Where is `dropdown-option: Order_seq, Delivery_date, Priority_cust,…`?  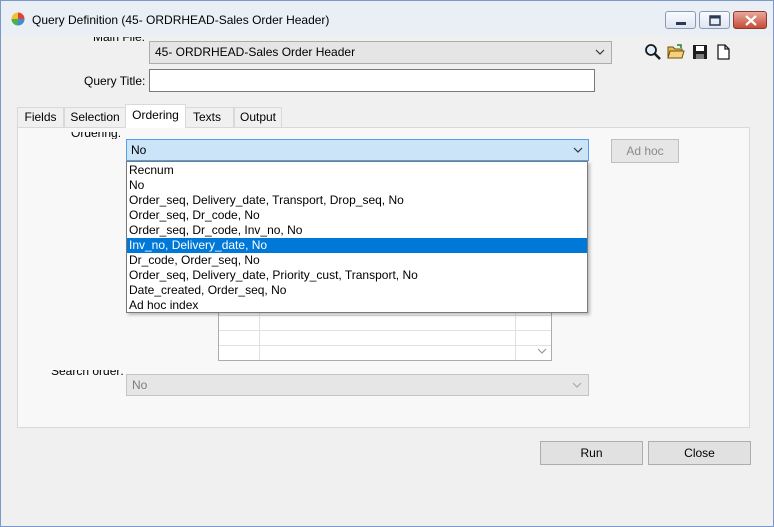
dropdown-option: Order_seq, Delivery_date, Priority_cust,… is located at coordinates (357, 275).